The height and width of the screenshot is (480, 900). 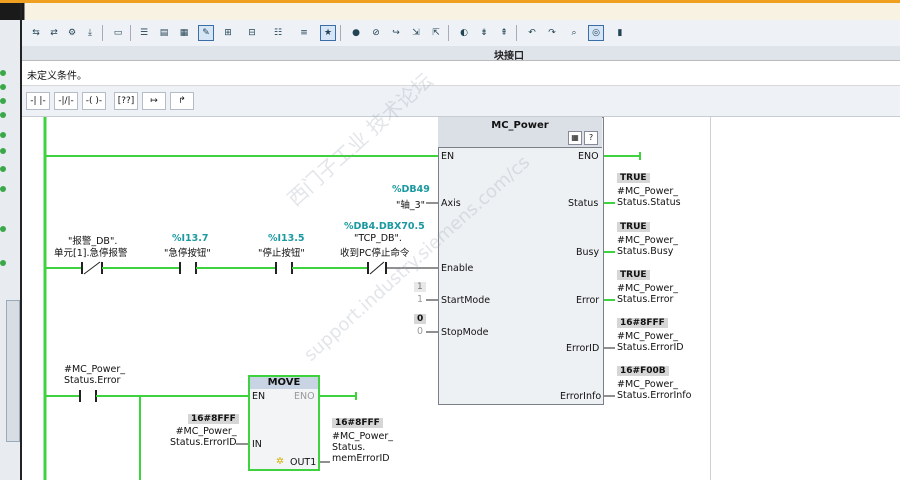 What do you see at coordinates (633, 227) in the screenshot?
I see `busy-live-value: TRUE` at bounding box center [633, 227].